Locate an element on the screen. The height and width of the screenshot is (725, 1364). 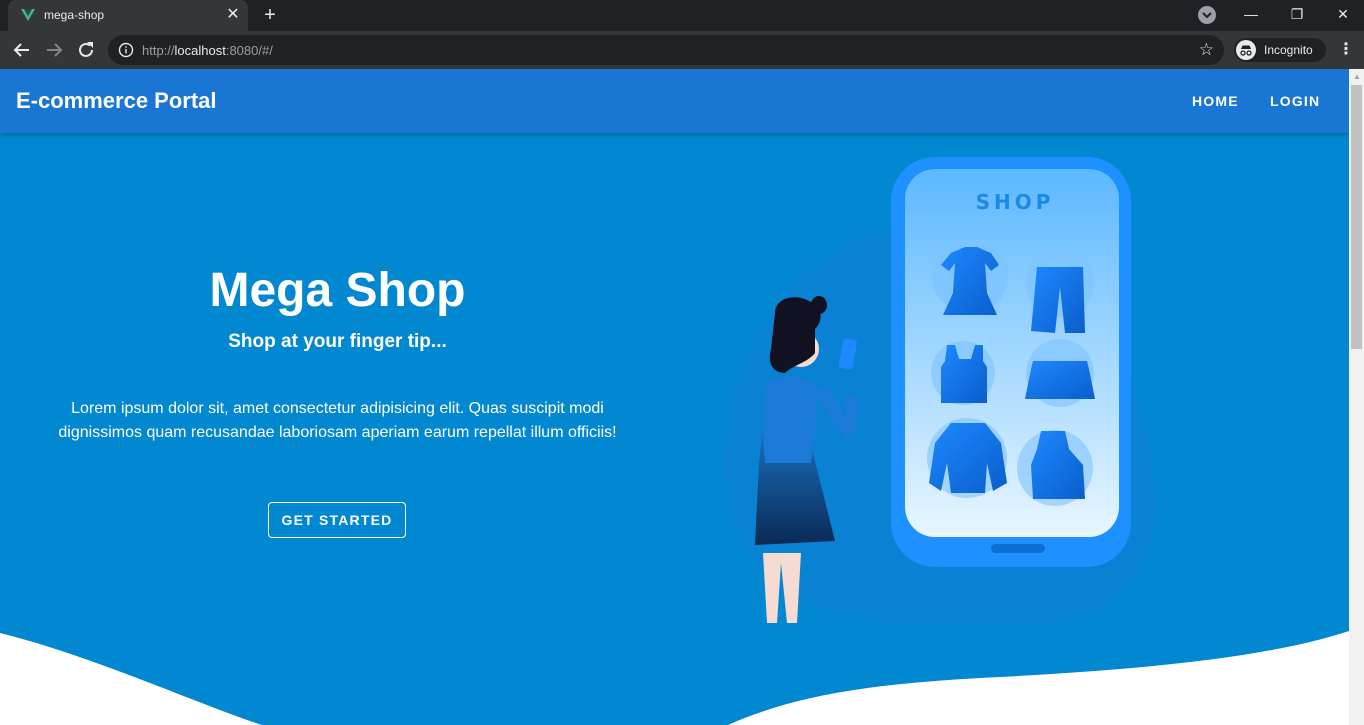
browser-toolbar: http://localhost:8080/#/ ☆ Incognito ⋮ is located at coordinates (682, 50).